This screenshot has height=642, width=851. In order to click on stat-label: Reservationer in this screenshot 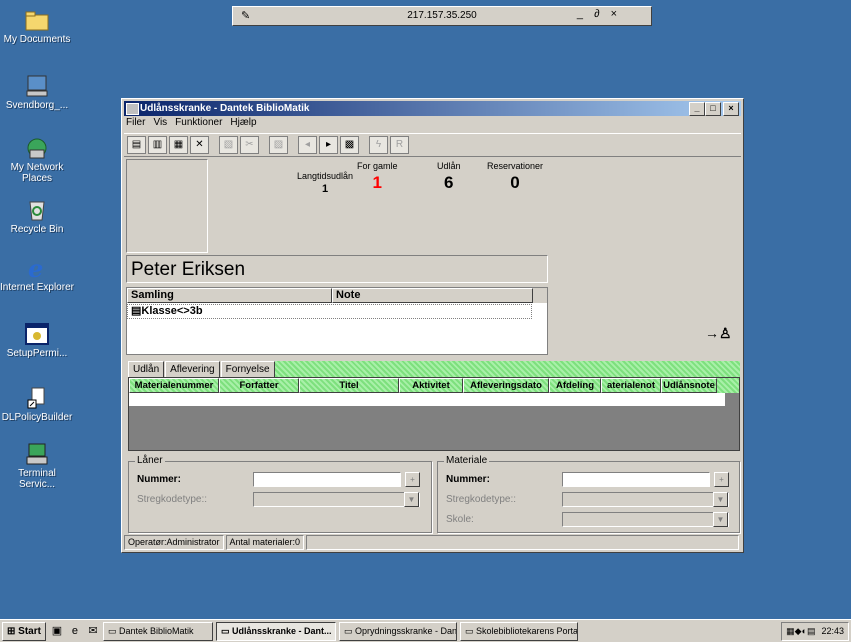, I will do `click(515, 166)`.